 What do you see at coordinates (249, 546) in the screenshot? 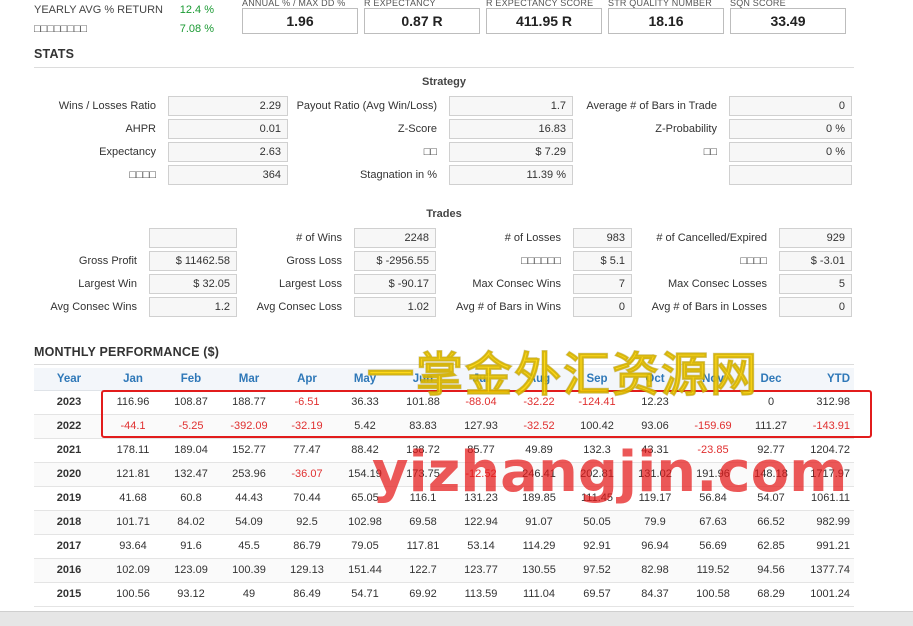
I see `month-cell: 45.5` at bounding box center [249, 546].